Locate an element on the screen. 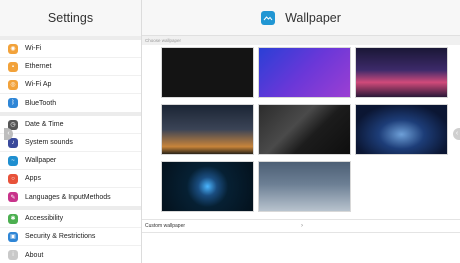  wallpaper-thumb-pink-horizon is located at coordinates (401, 72).